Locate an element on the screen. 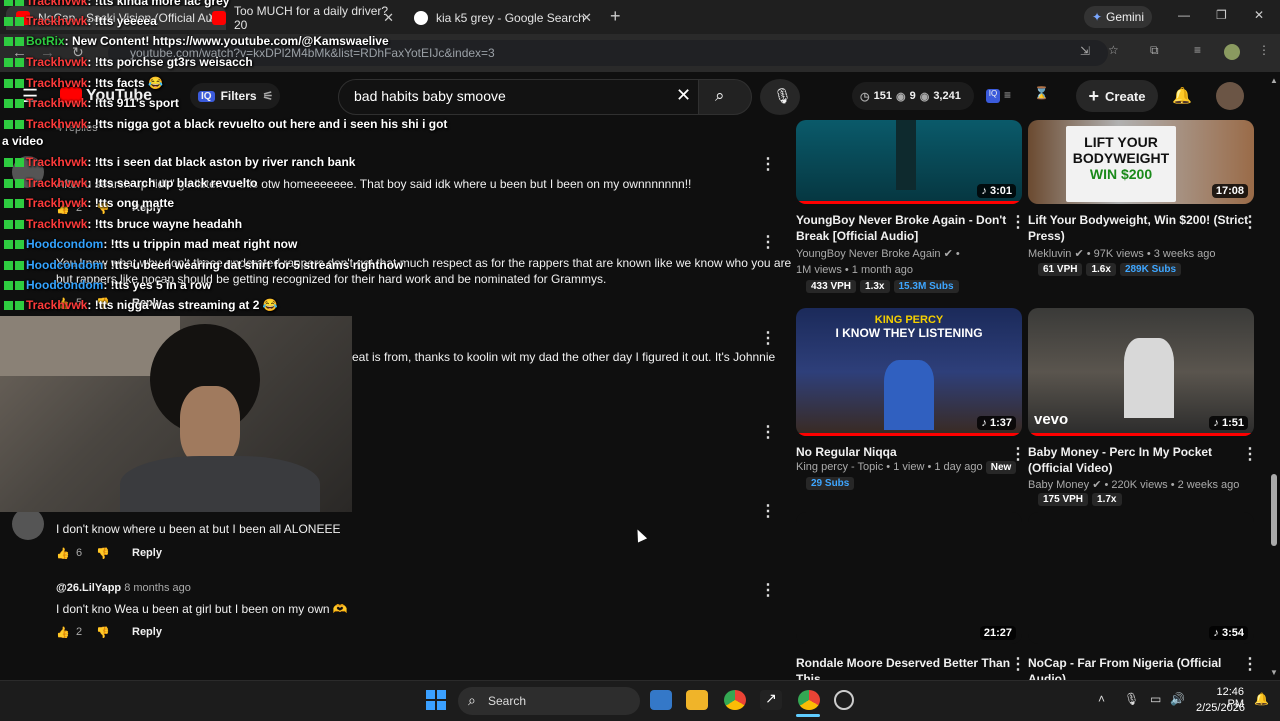  new-tab-icon: + is located at coordinates (615, 16).